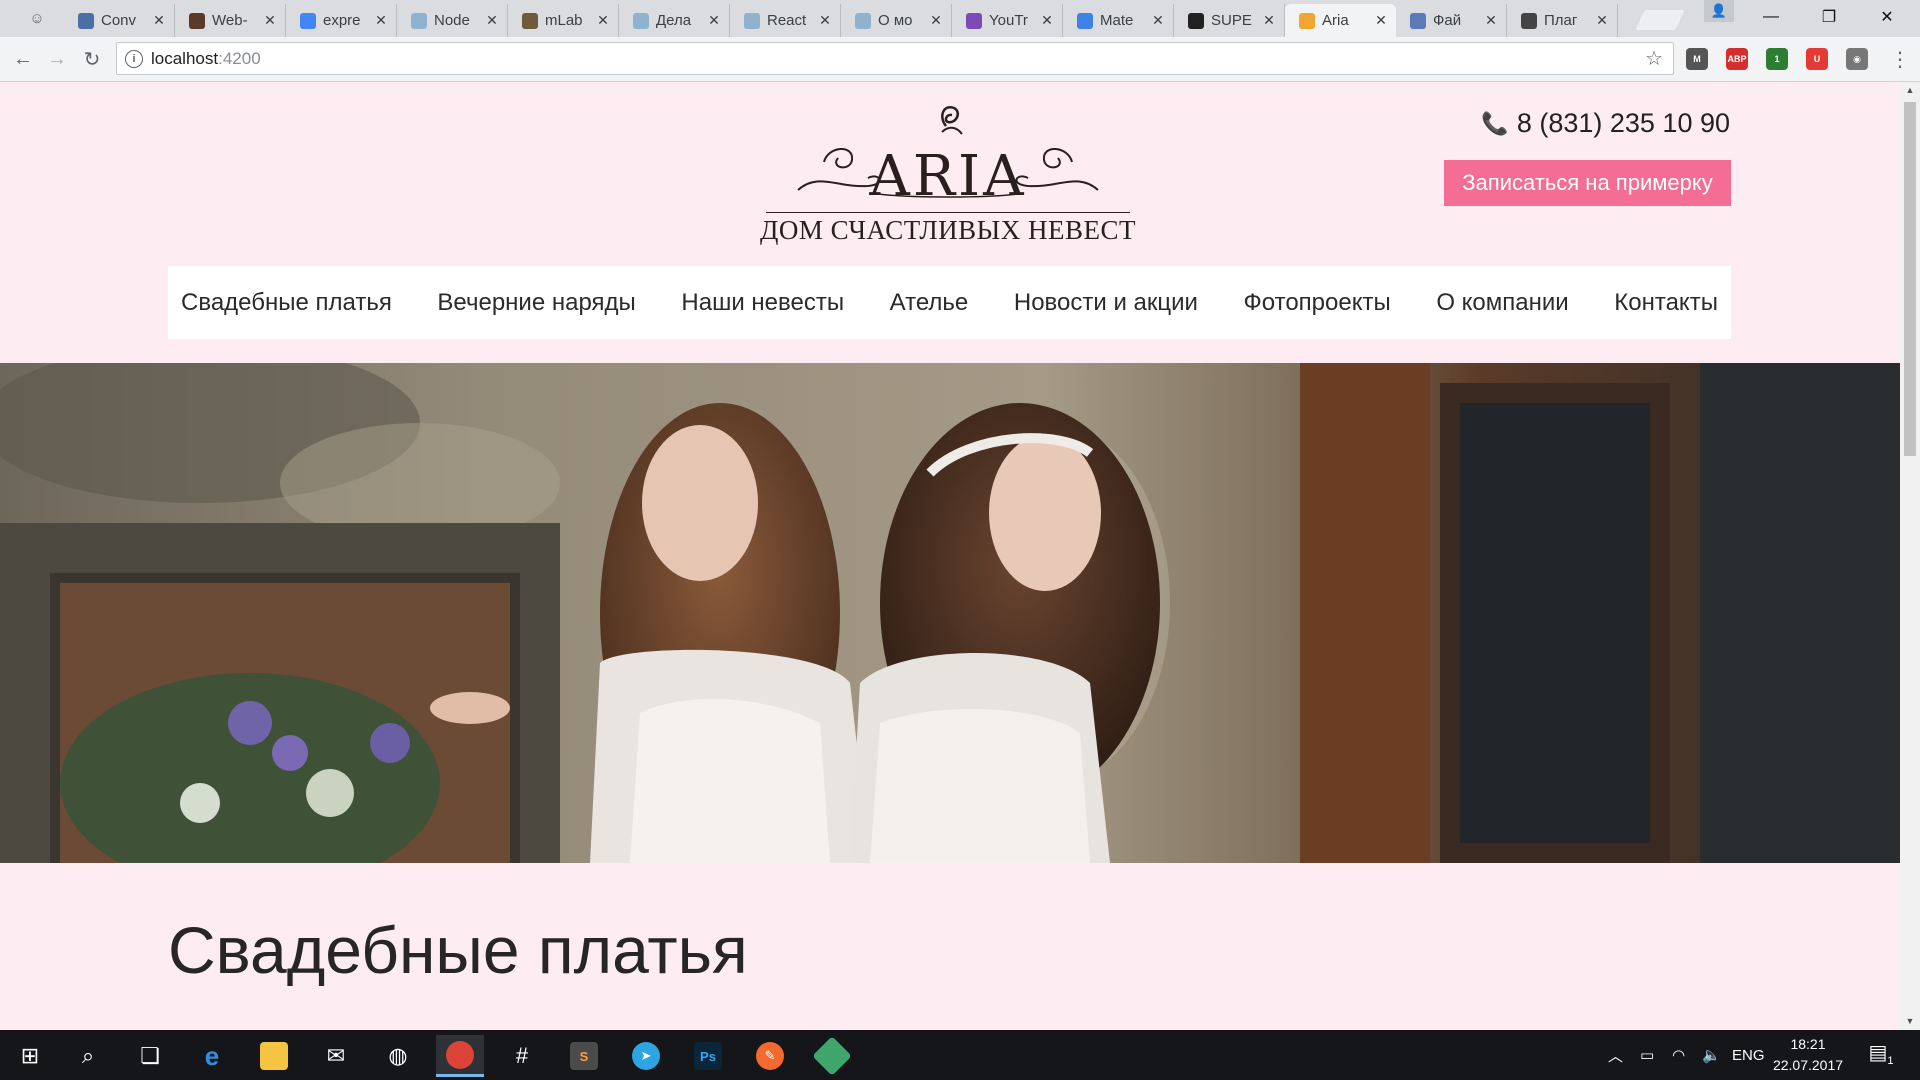 This screenshot has height=1080, width=1920. What do you see at coordinates (1654, 58) in the screenshot?
I see `bookmark-star-icon: ☆` at bounding box center [1654, 58].